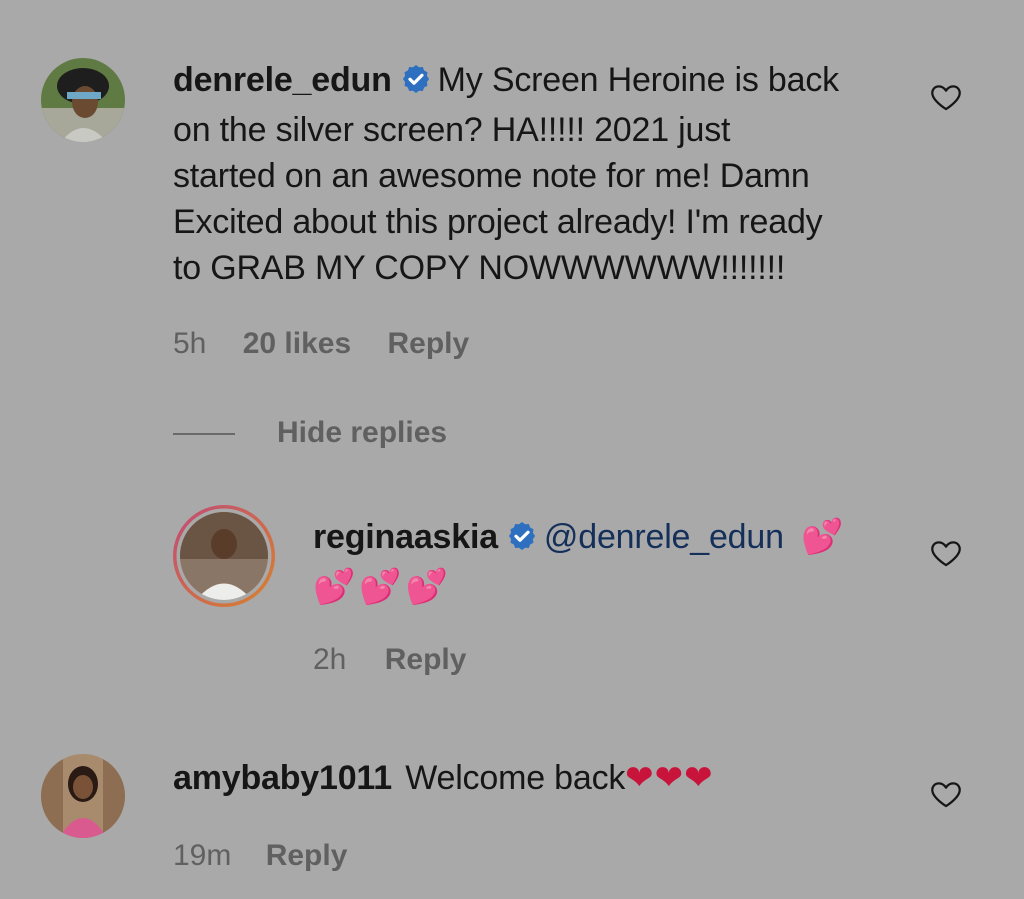 This screenshot has height=899, width=1024. Describe the element at coordinates (669, 778) in the screenshot. I see `red-hearts-emoji: ❤❤❤` at that location.